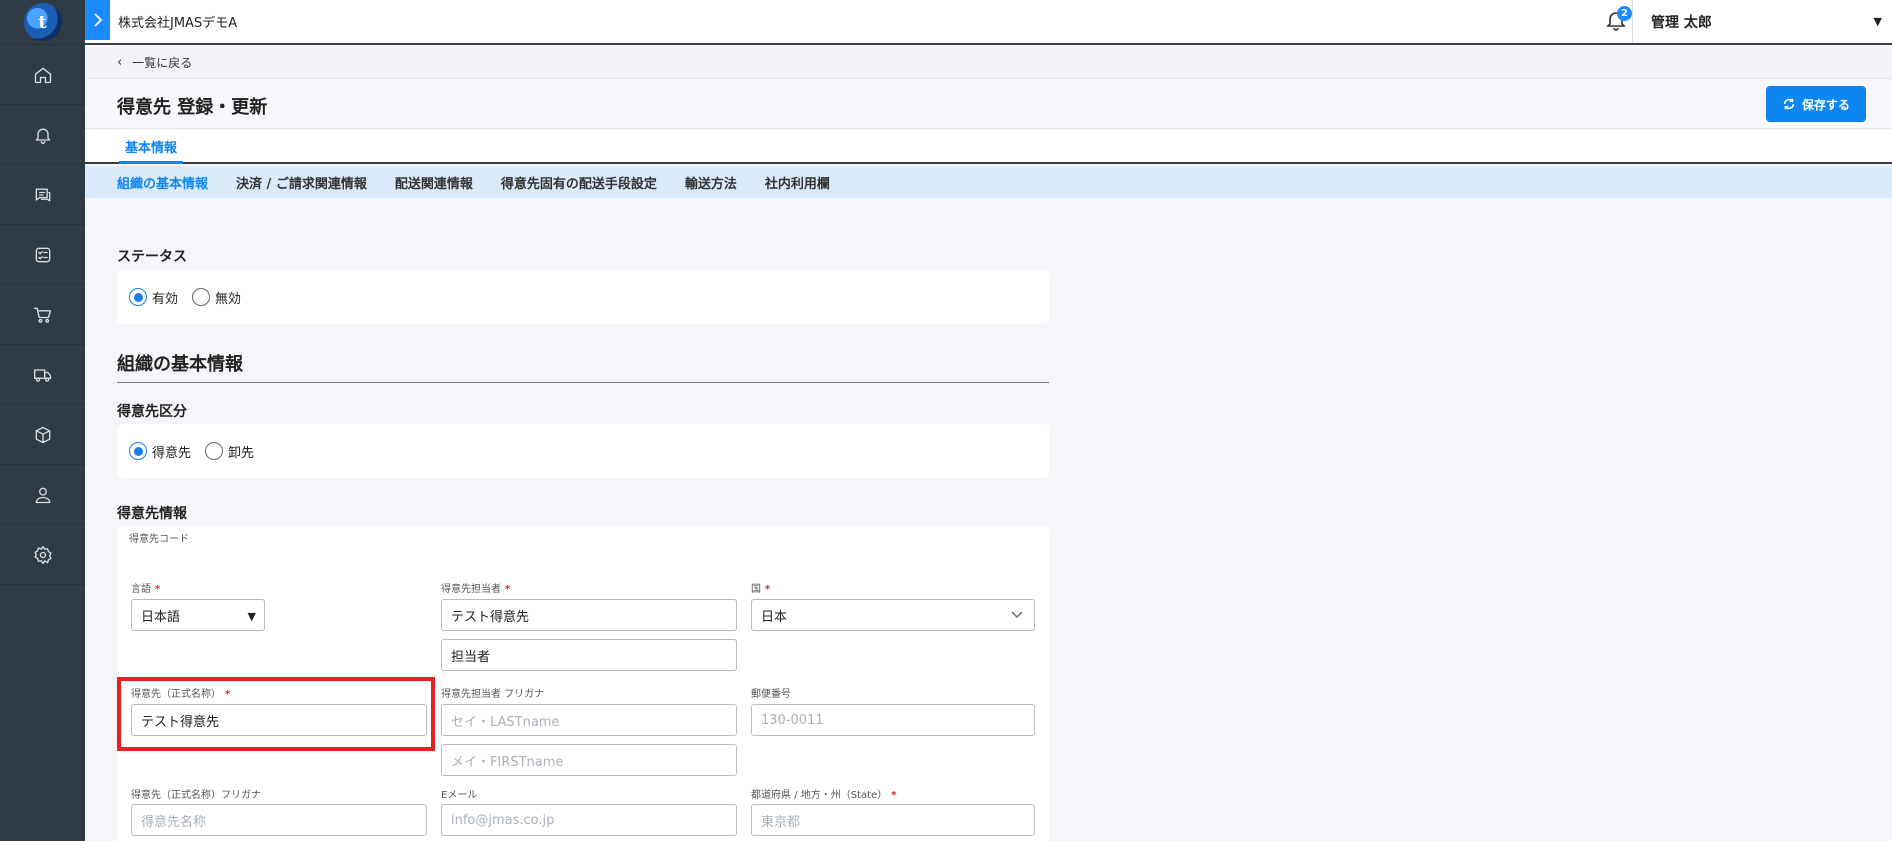 The height and width of the screenshot is (841, 1892). What do you see at coordinates (1681, 22) in the screenshot?
I see `user-name: 管理 太郎` at bounding box center [1681, 22].